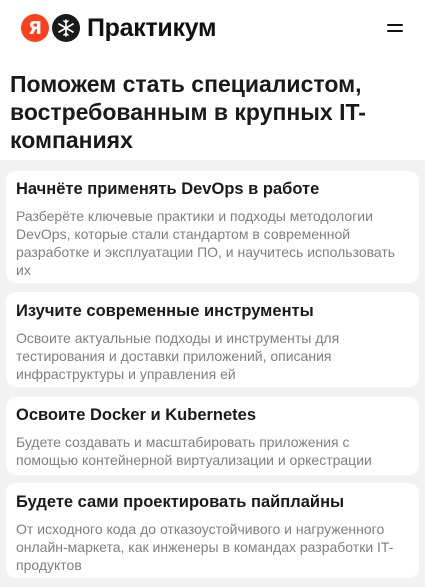 Image resolution: width=425 pixels, height=587 pixels. What do you see at coordinates (395, 28) in the screenshot?
I see `menu-button` at bounding box center [395, 28].